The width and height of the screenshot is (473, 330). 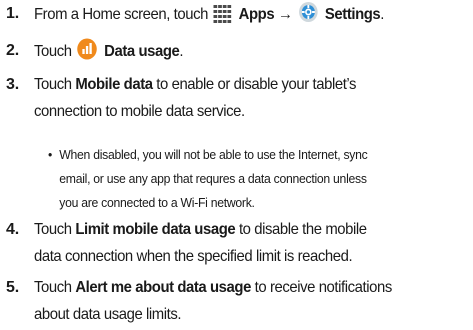 I want to click on settings-label: Settings, so click(x=352, y=14).